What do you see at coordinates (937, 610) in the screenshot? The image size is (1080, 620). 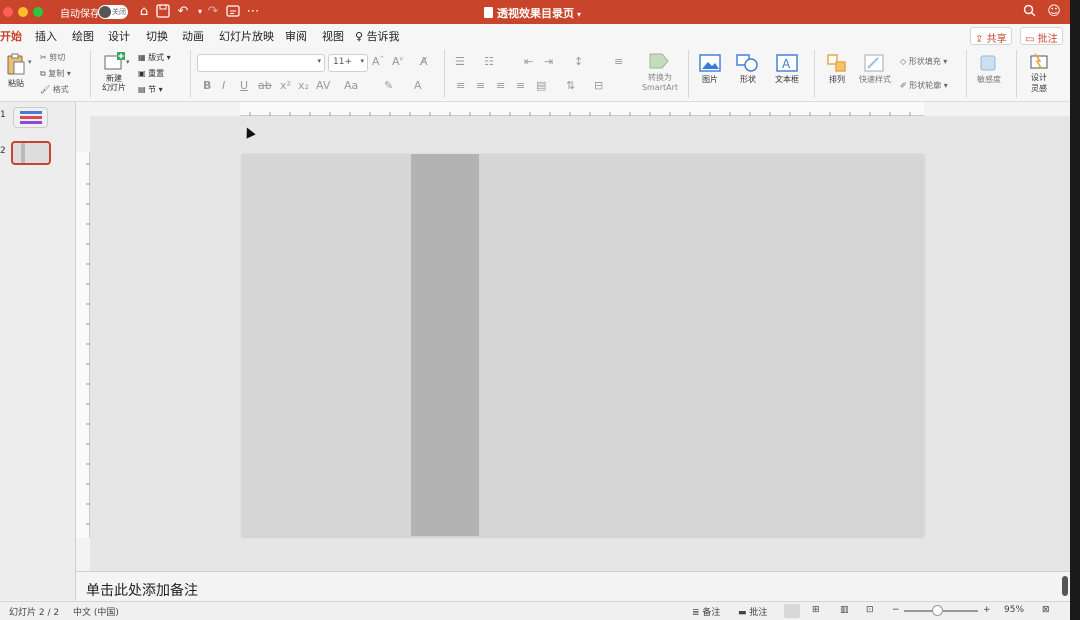 I see `zoom-slider-knob` at bounding box center [937, 610].